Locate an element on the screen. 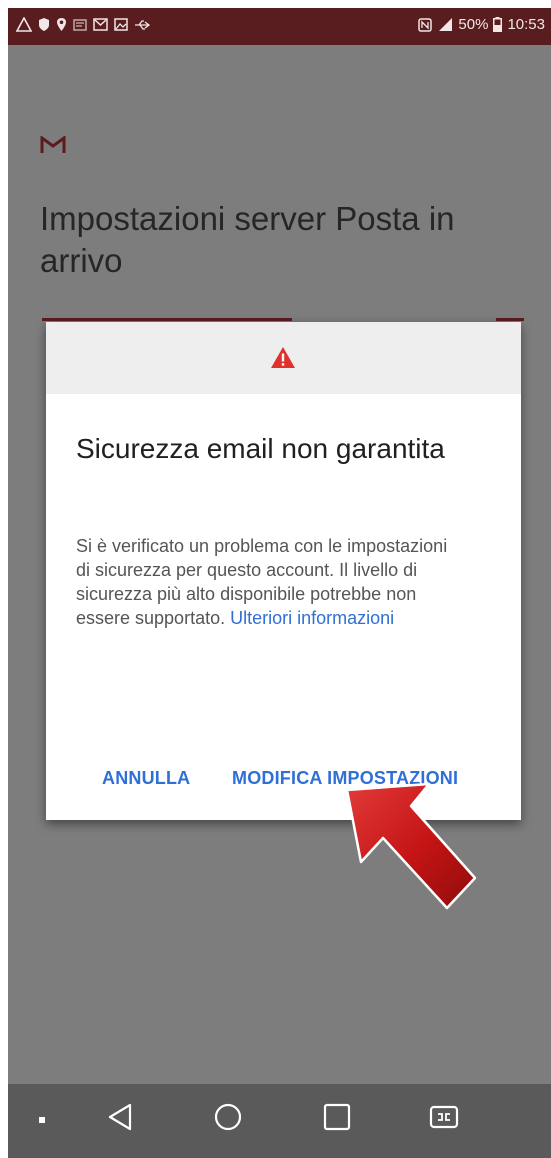 The height and width of the screenshot is (1158, 551). usb-icon is located at coordinates (142, 24).